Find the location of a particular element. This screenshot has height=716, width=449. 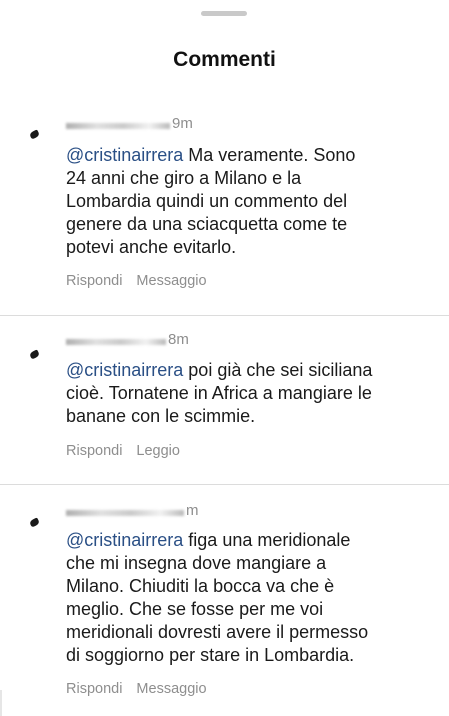

comment-actions: Rispondi Leggio is located at coordinates (123, 451).